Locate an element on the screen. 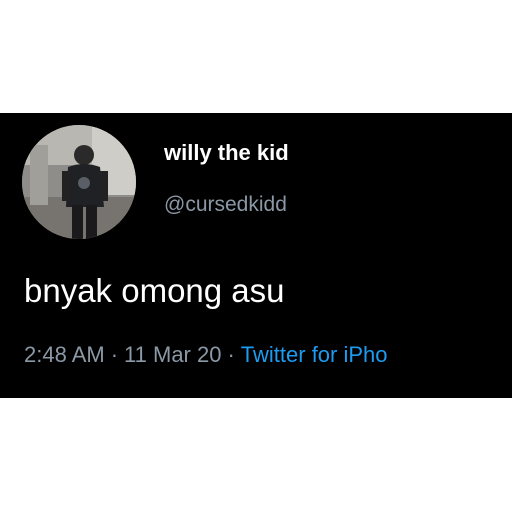 This screenshot has height=512, width=512. tweet-text: bnyak omong asu is located at coordinates (154, 290).